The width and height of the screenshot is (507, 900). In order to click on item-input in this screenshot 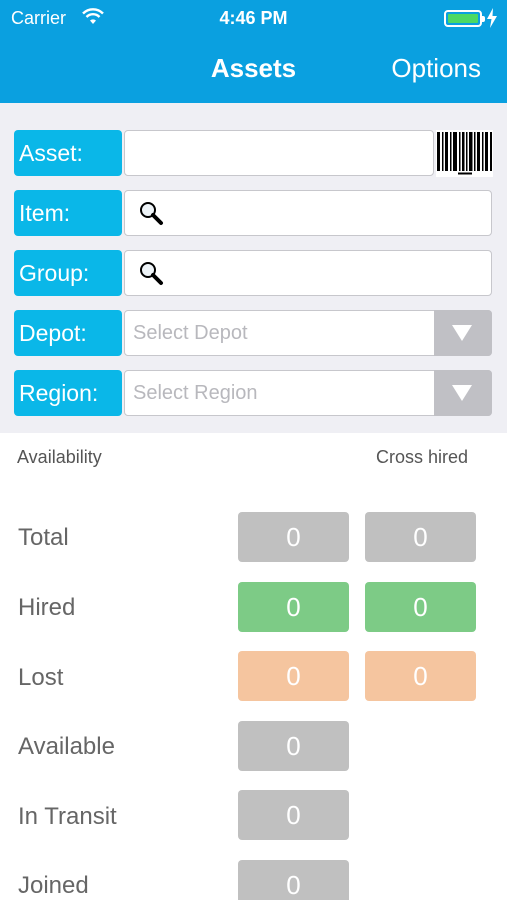, I will do `click(308, 213)`.